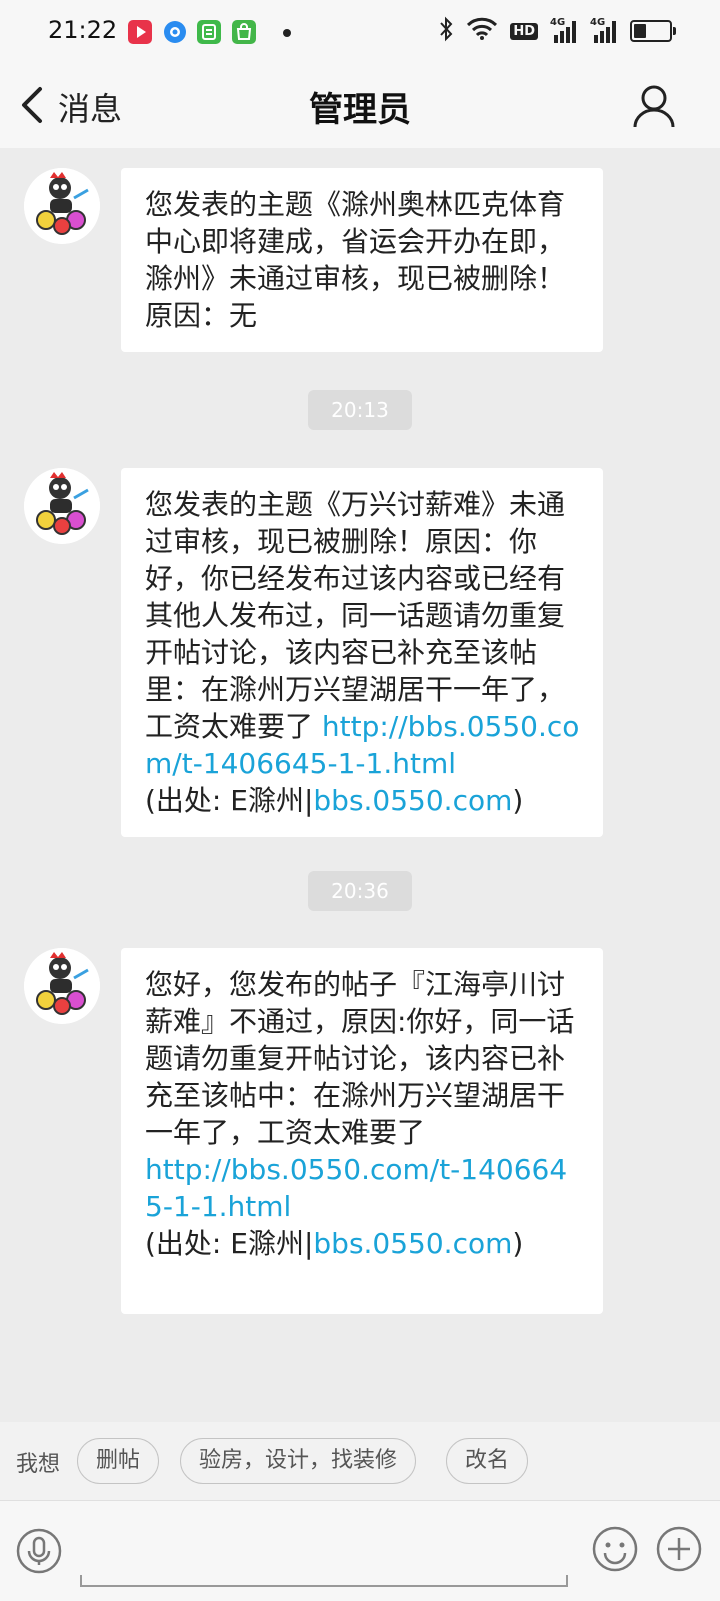 Image resolution: width=720 pixels, height=1601 pixels. Describe the element at coordinates (298, 1461) in the screenshot. I see `quick-reply-chip: 验房，设计，找装修` at that location.